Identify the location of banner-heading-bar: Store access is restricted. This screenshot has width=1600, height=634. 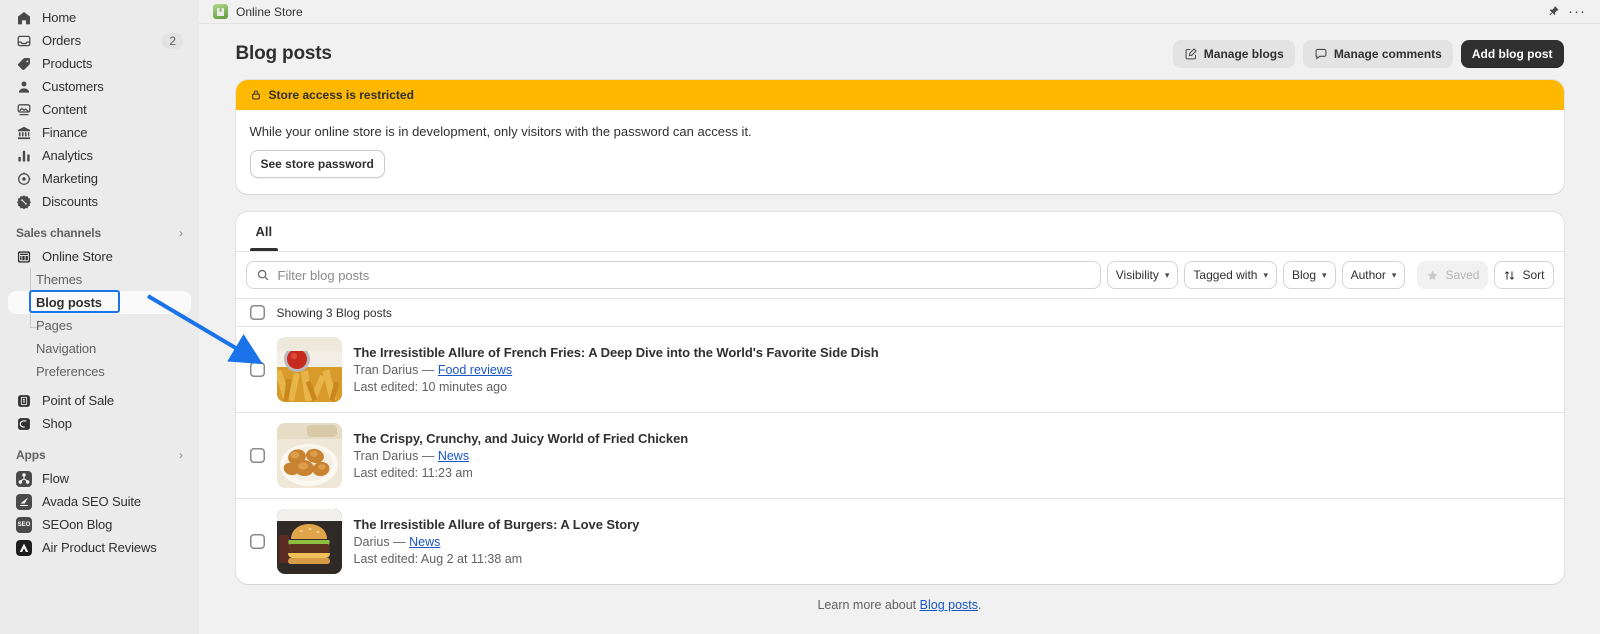
(899, 95).